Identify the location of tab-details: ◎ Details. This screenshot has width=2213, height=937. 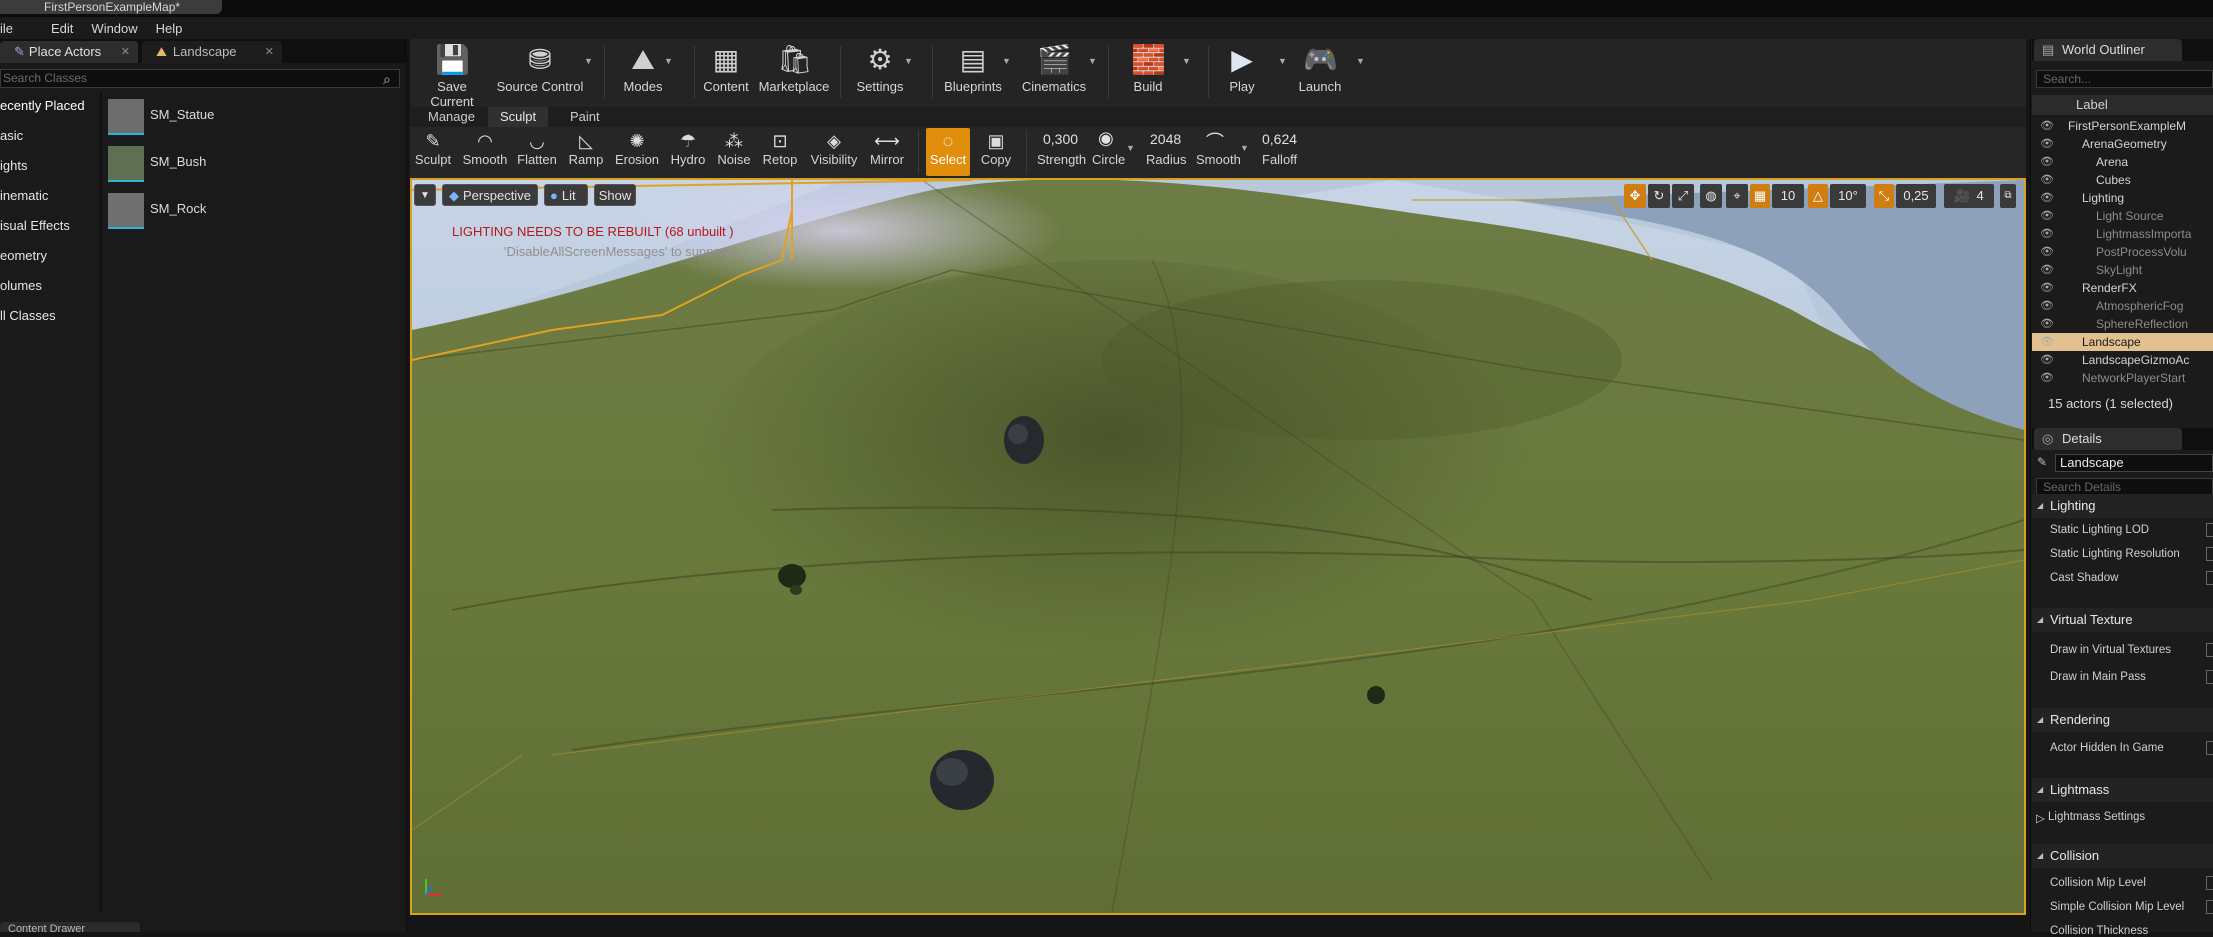
(2108, 439).